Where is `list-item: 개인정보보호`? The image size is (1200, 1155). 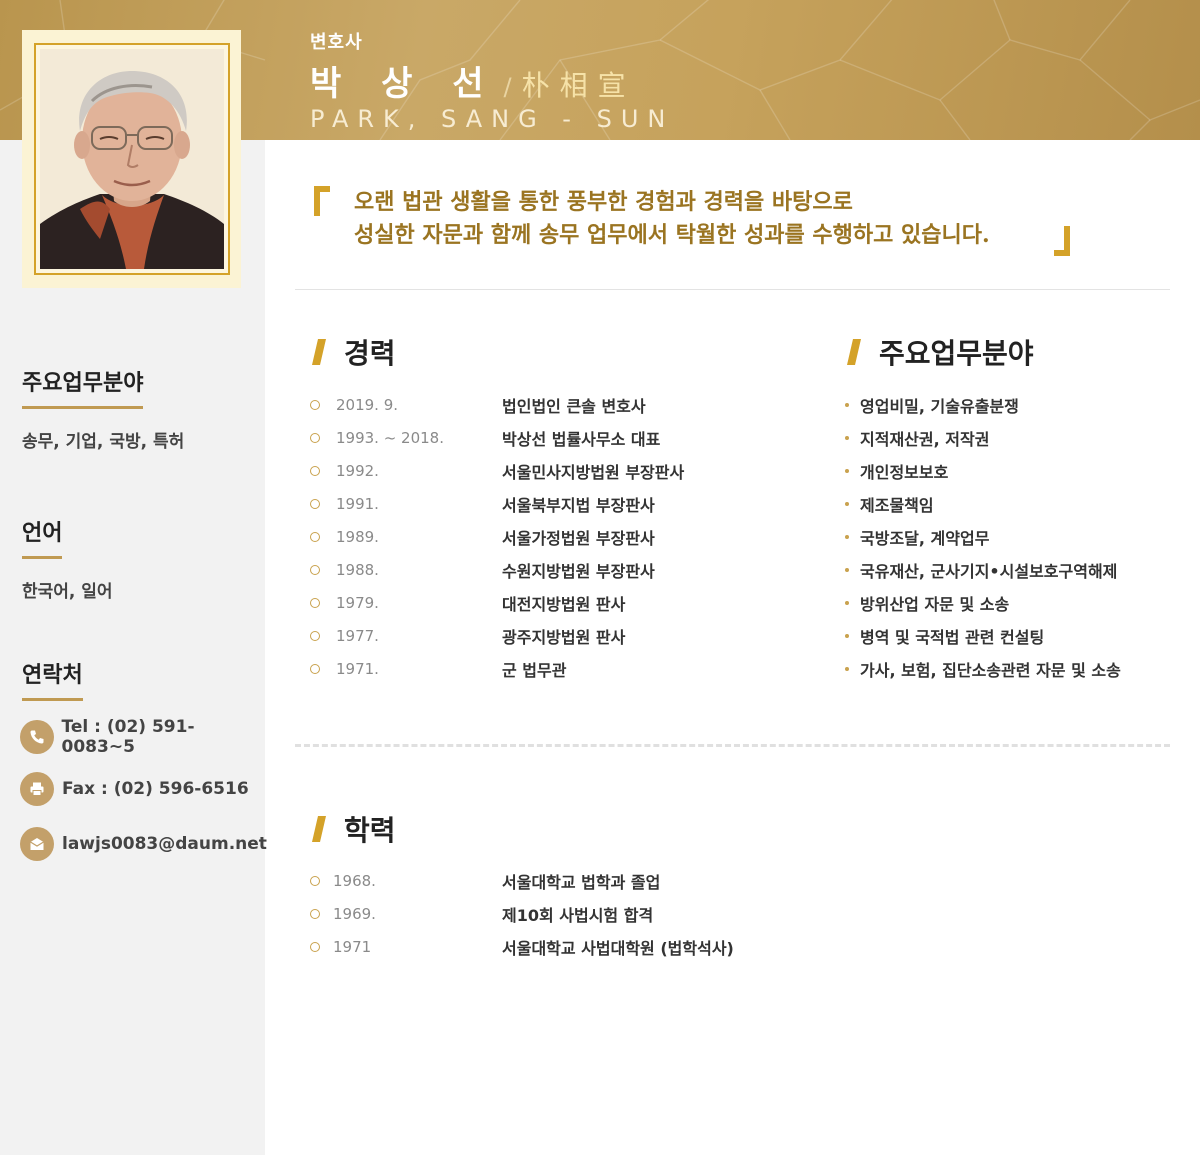 list-item: 개인정보보호 is located at coordinates (982, 470).